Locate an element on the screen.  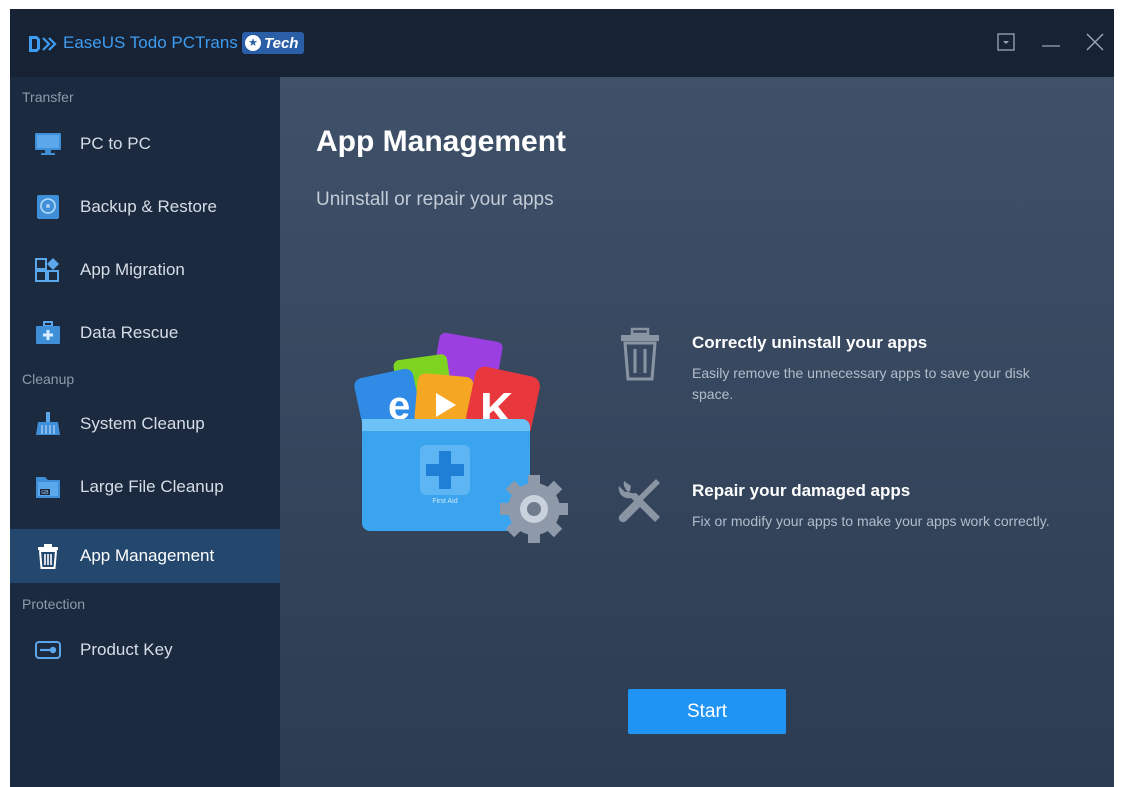
sidebar-item-label: App Migration is located at coordinates (132, 269).